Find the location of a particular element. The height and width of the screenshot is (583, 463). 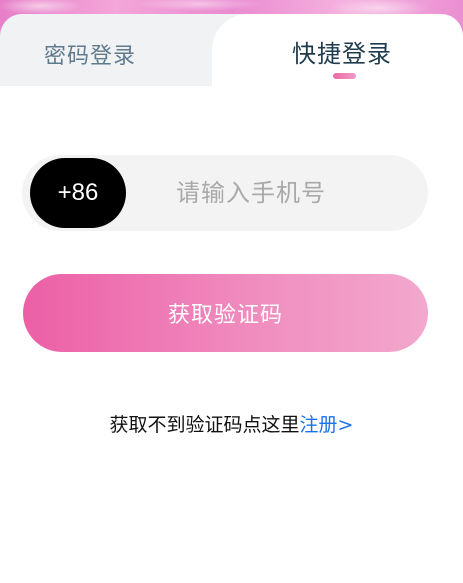

get-verification-code-button: 获取验证码 is located at coordinates (225, 313).